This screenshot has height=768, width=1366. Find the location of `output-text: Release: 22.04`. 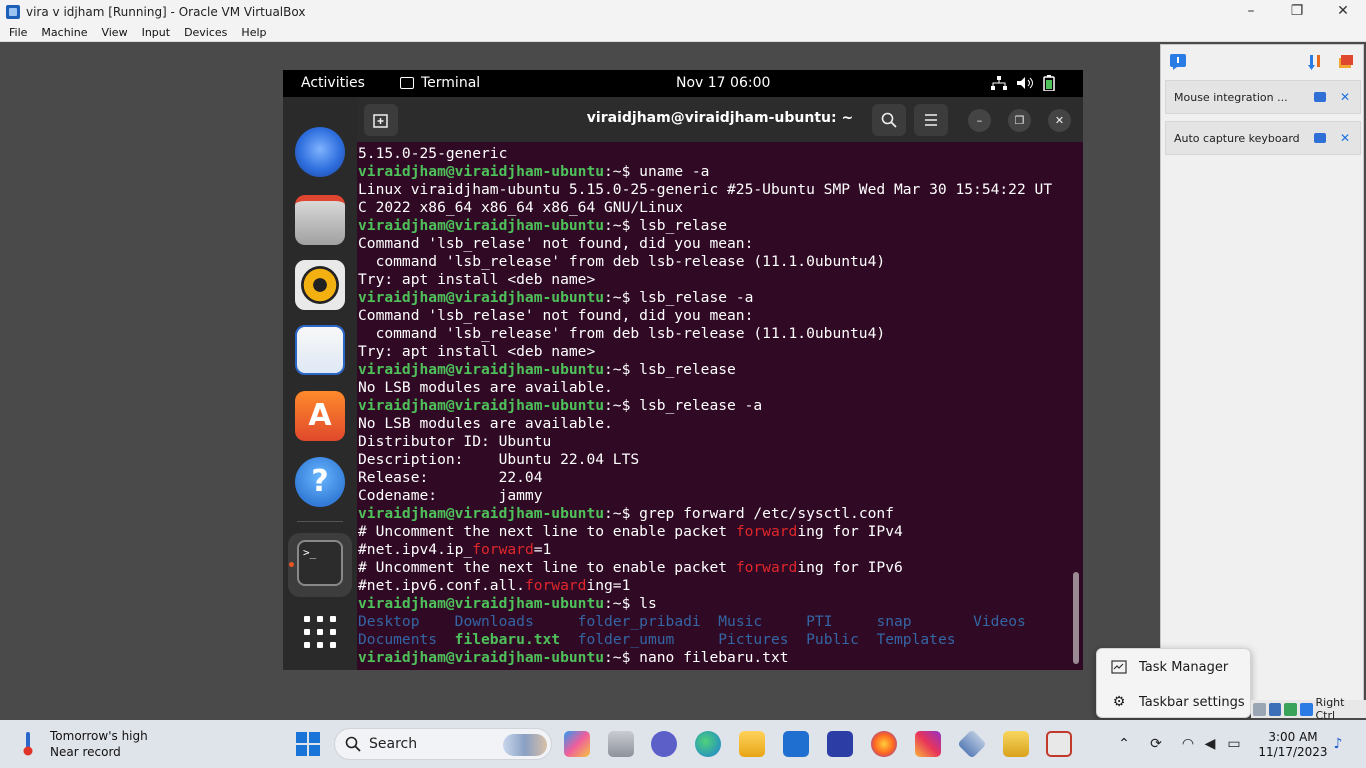

output-text: Release: 22.04 is located at coordinates (450, 477).